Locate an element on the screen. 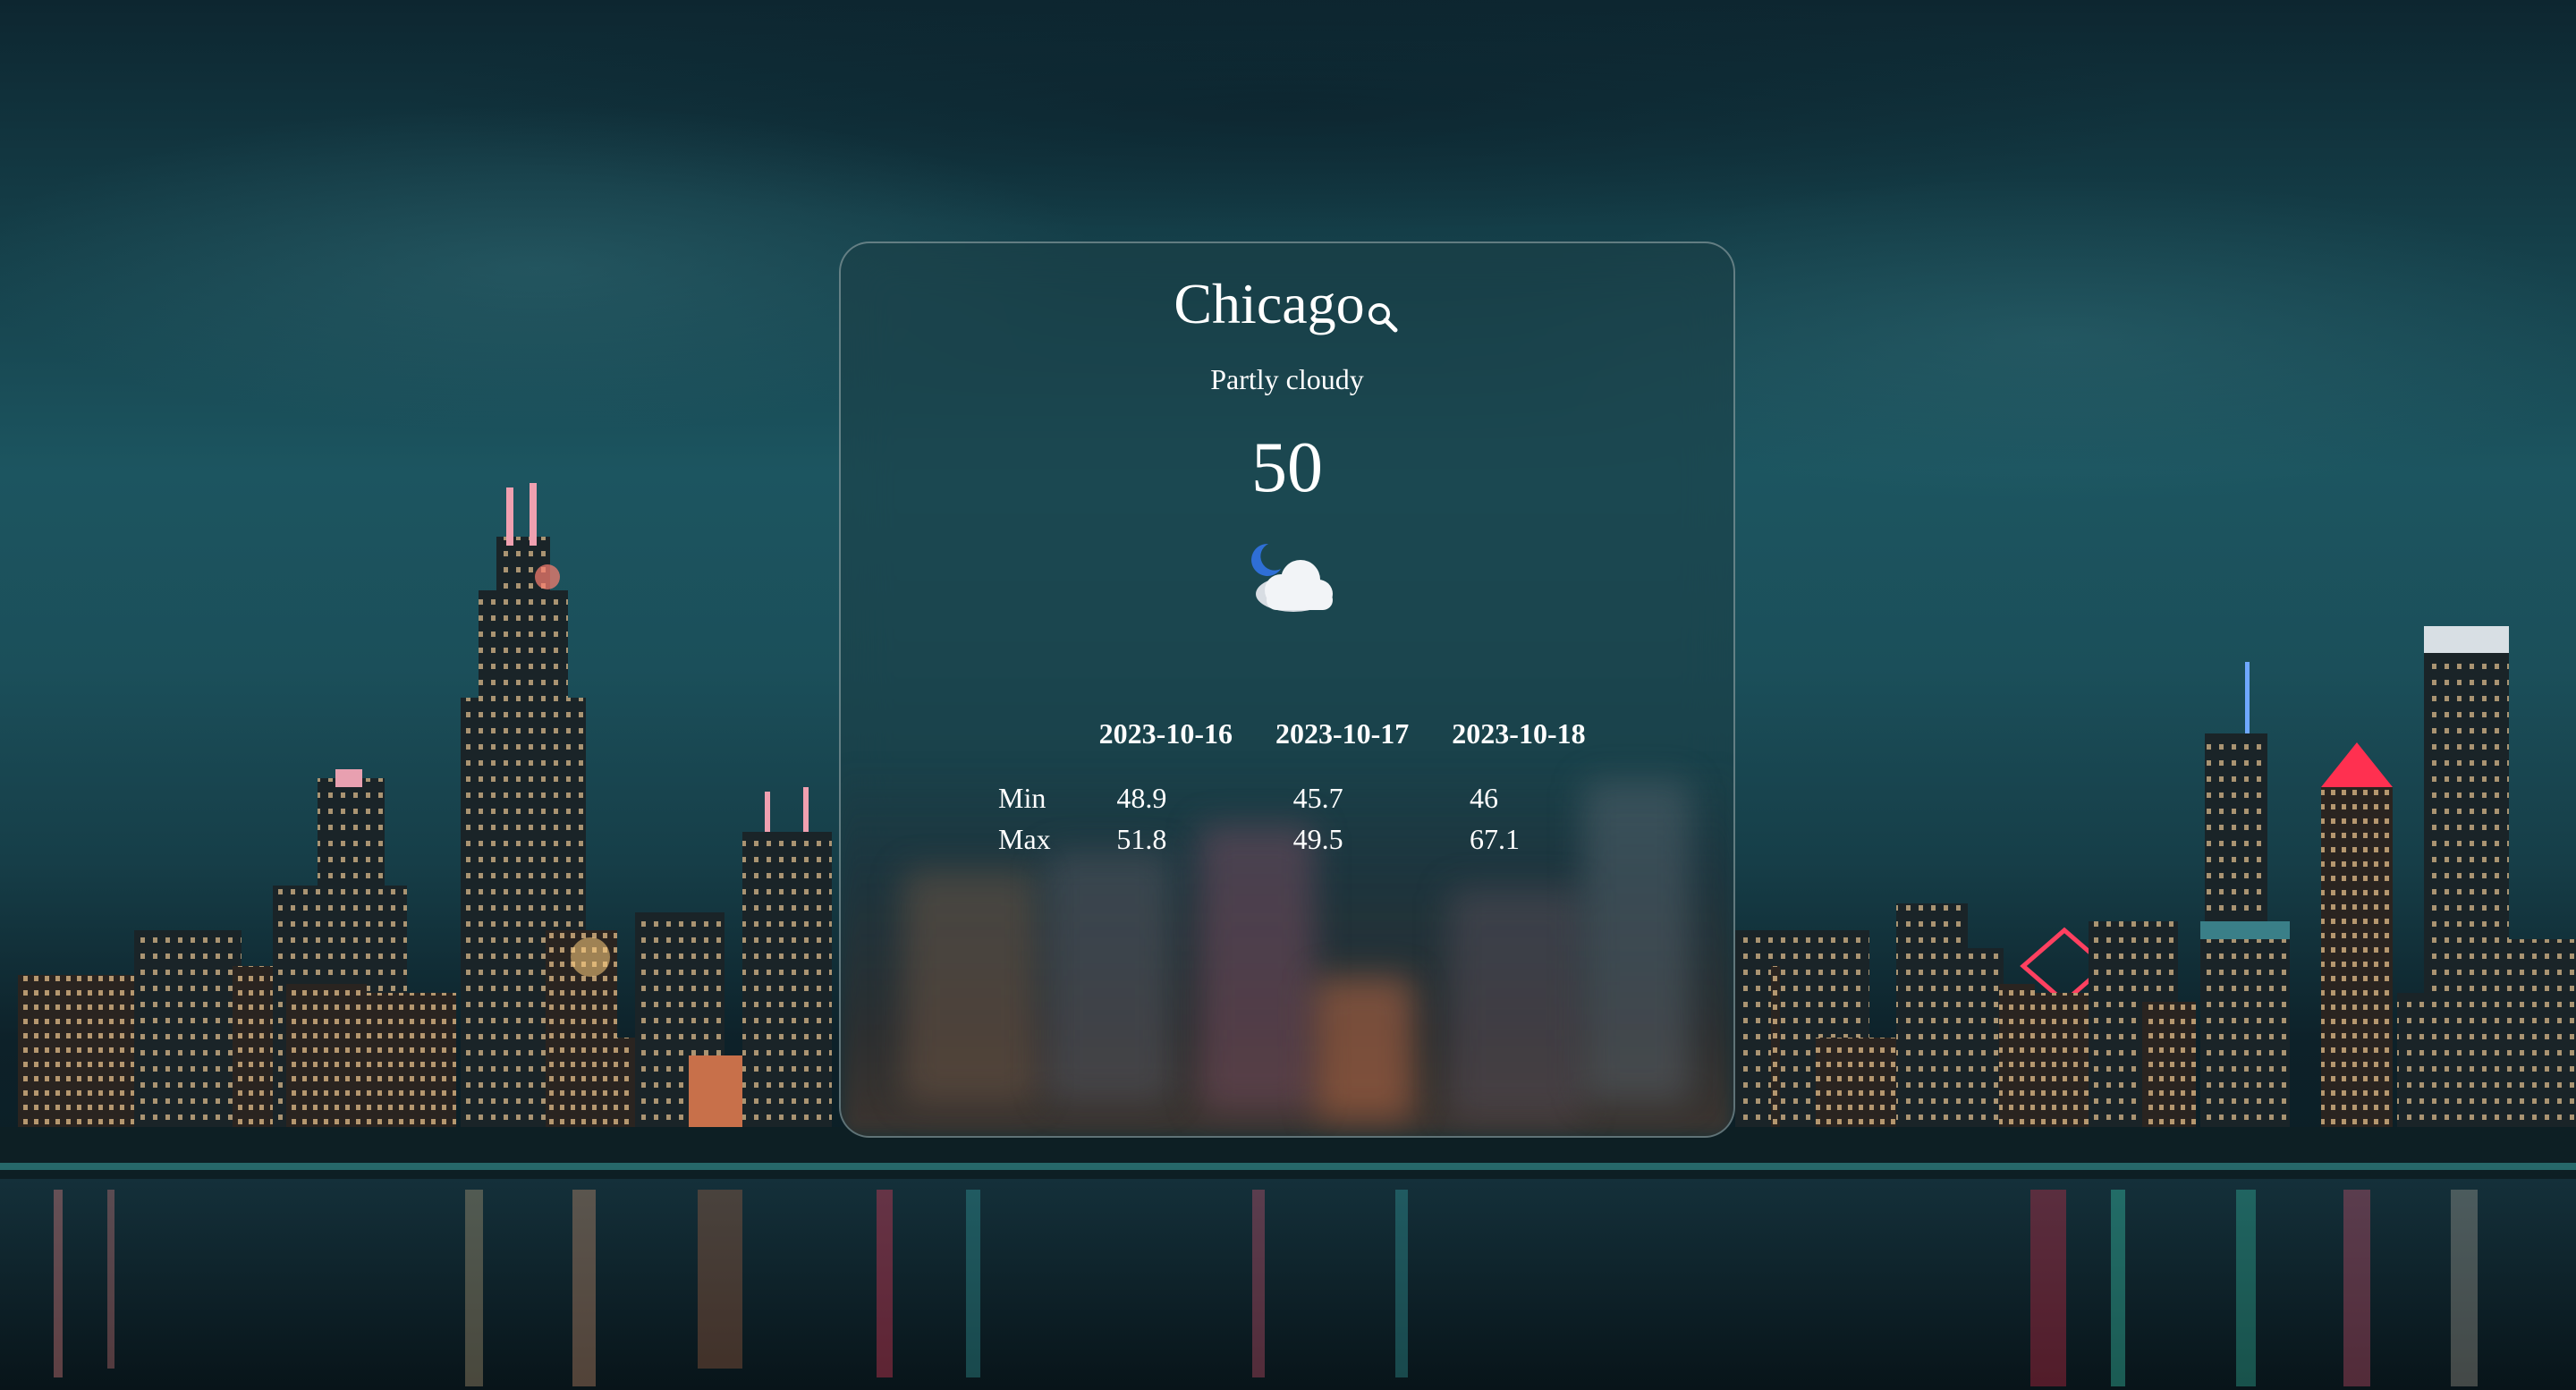  min-temp: 46 is located at coordinates (1518, 797).